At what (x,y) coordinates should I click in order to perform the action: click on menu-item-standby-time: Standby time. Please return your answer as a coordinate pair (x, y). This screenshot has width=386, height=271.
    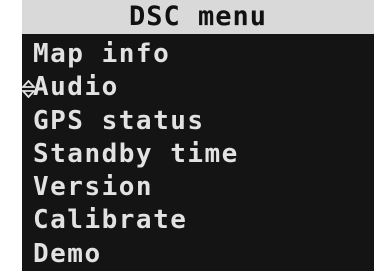
    Looking at the image, I should click on (198, 154).